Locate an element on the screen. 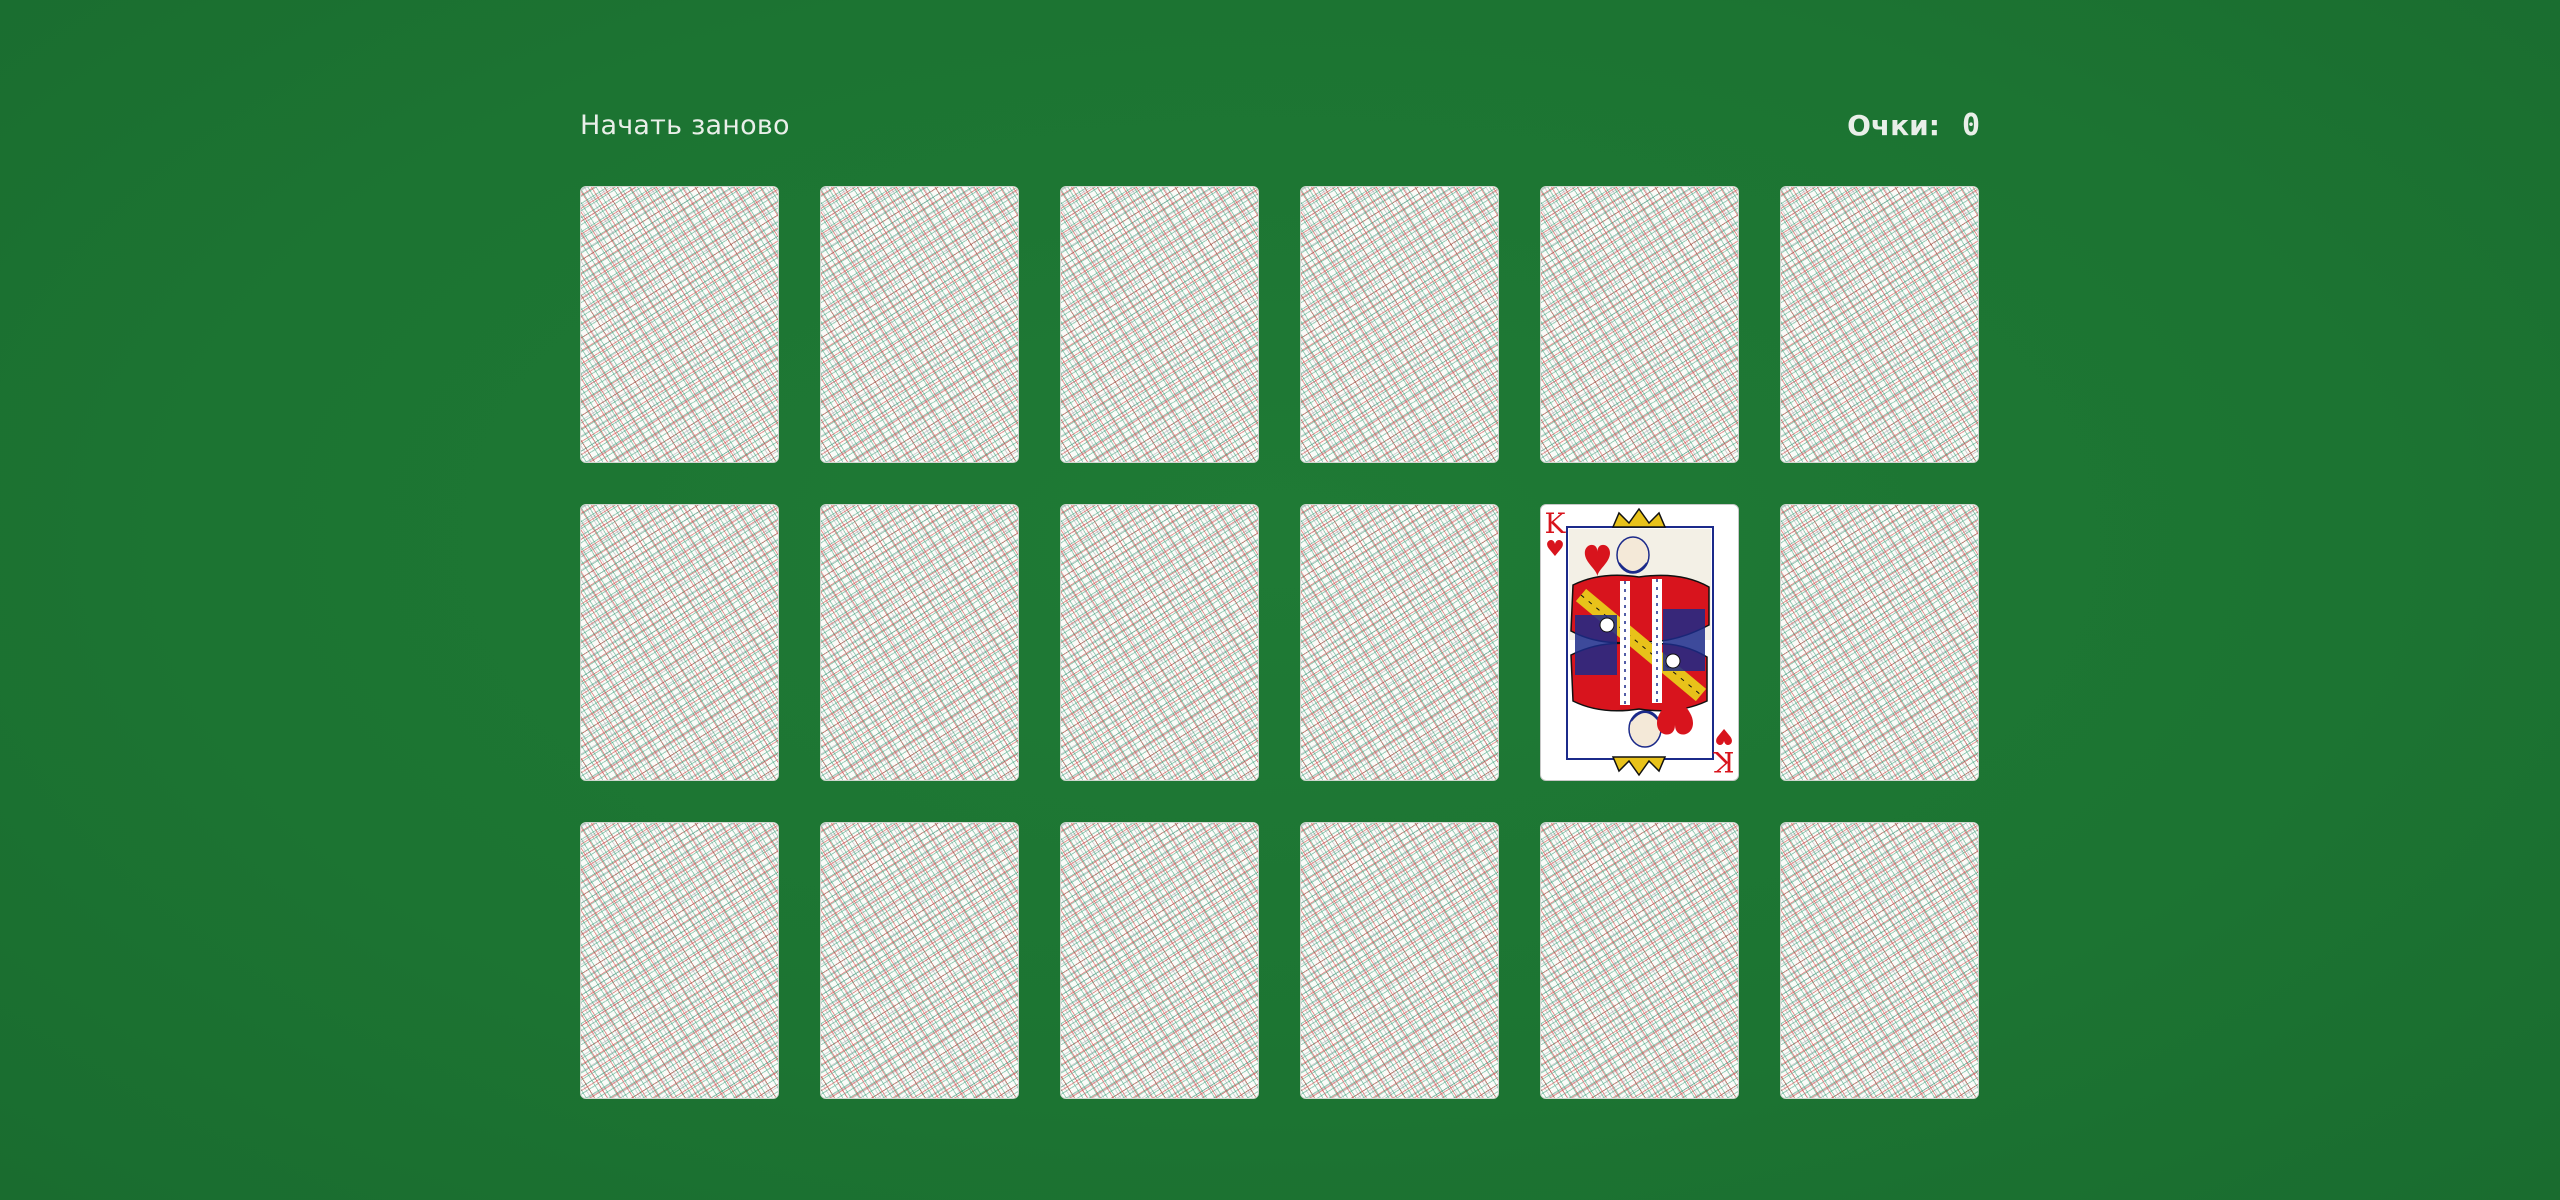 Image resolution: width=2560 pixels, height=1200 pixels. score-value: 0 is located at coordinates (1970, 125).